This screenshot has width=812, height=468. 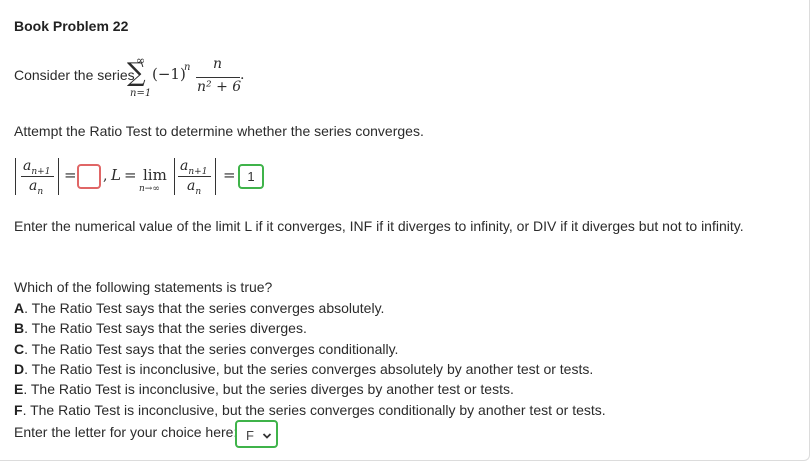 I want to click on choice-select: F, so click(x=256, y=434).